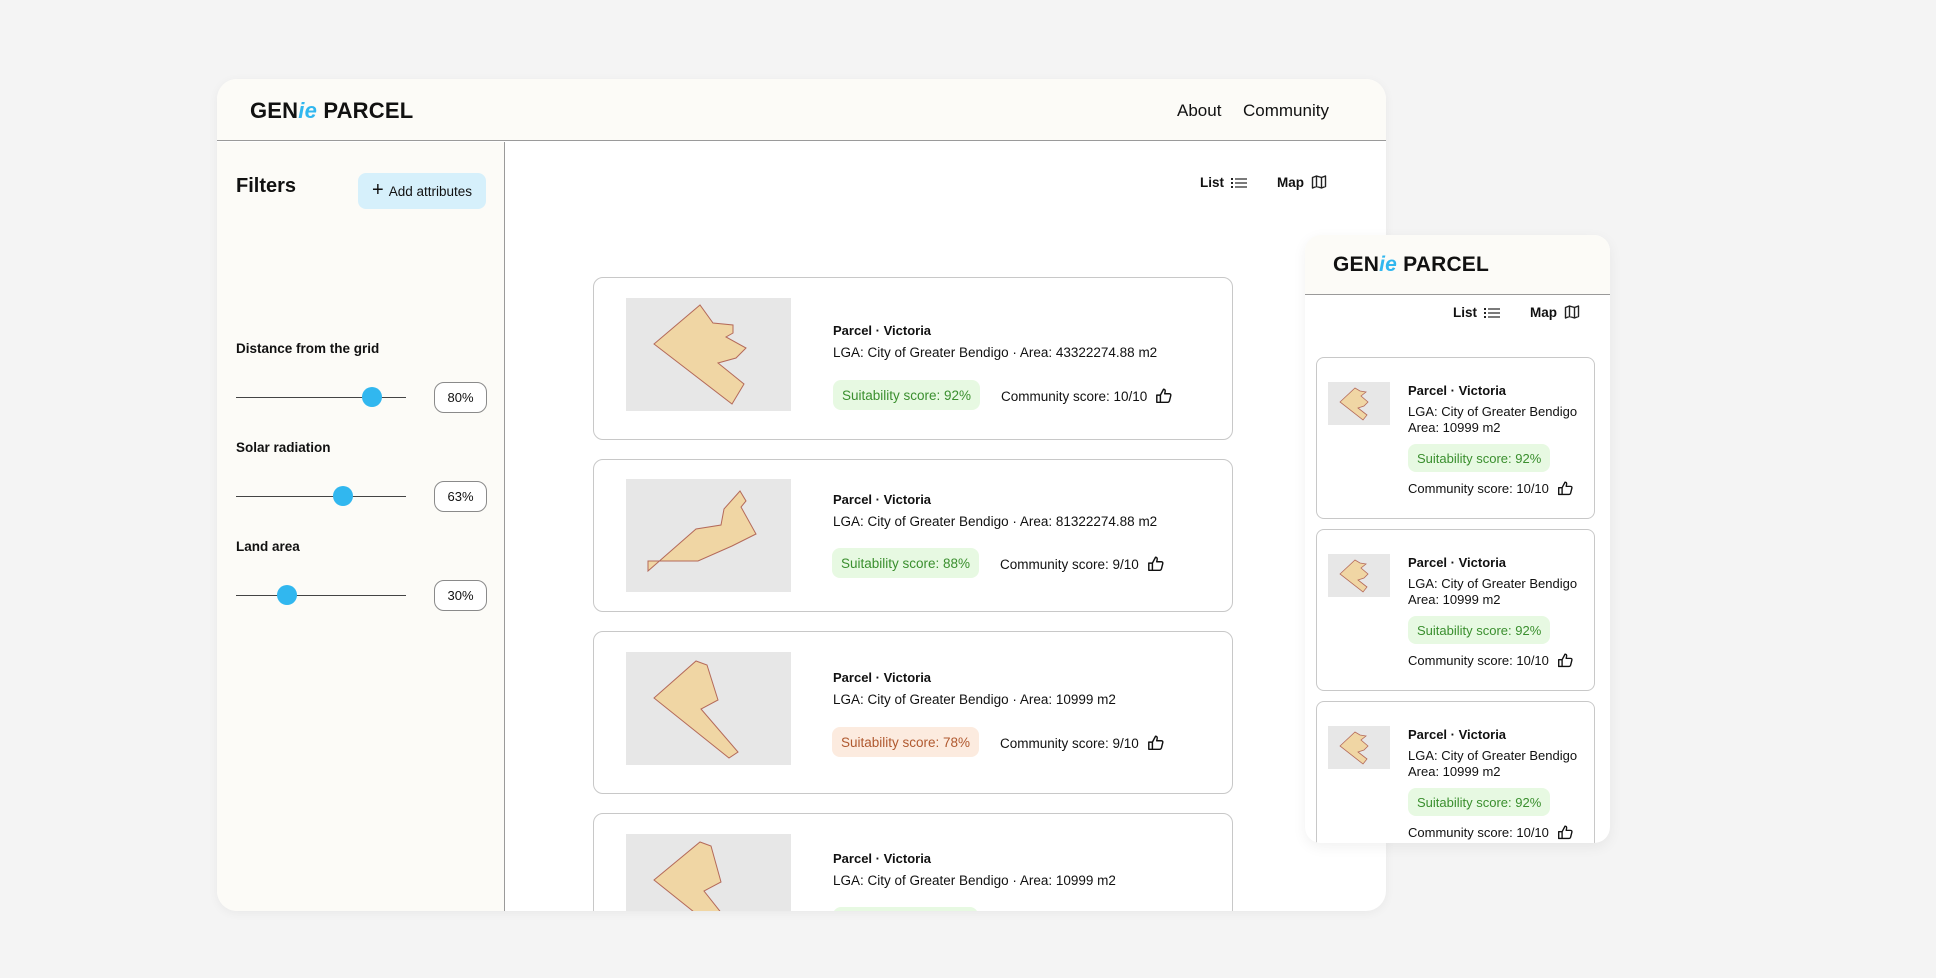 The image size is (1936, 978). Describe the element at coordinates (906, 563) in the screenshot. I see `suitability-badge: Suitability score: 88%` at that location.